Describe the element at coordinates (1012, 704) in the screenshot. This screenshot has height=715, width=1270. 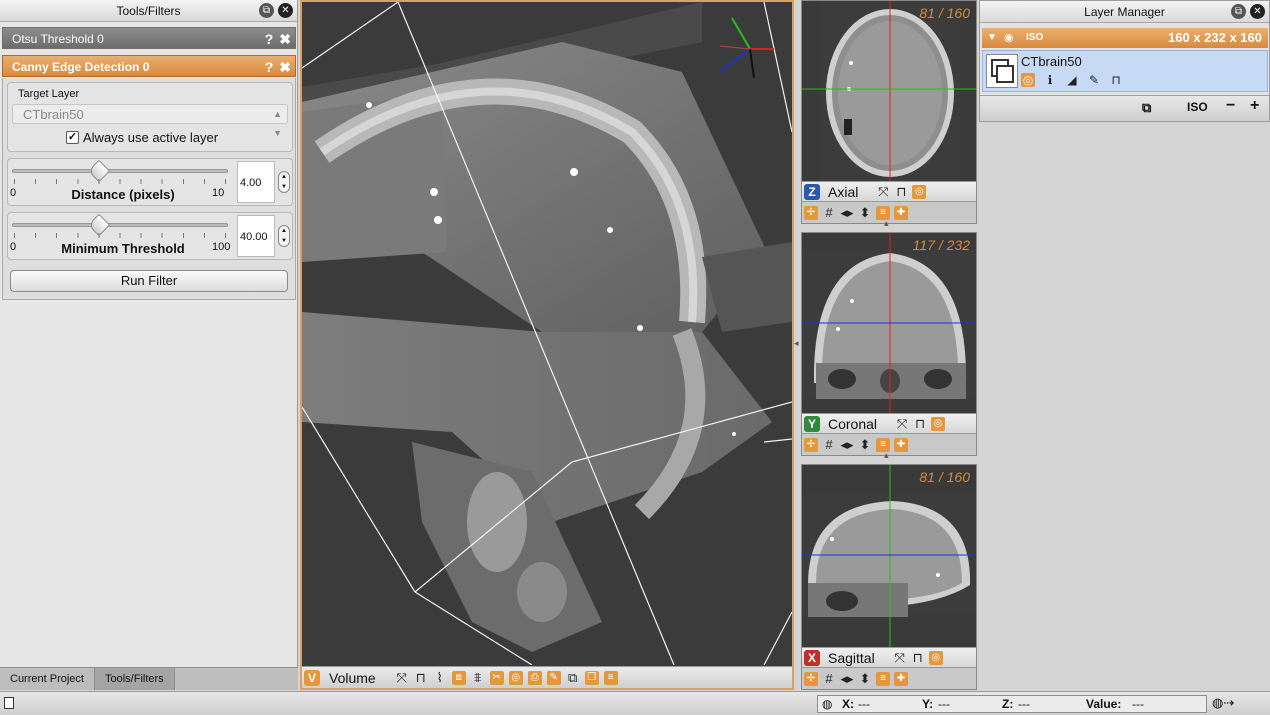
I see `coordinate-readout: ◍ X: --- Y: --- Z: --- Value: ---` at that location.